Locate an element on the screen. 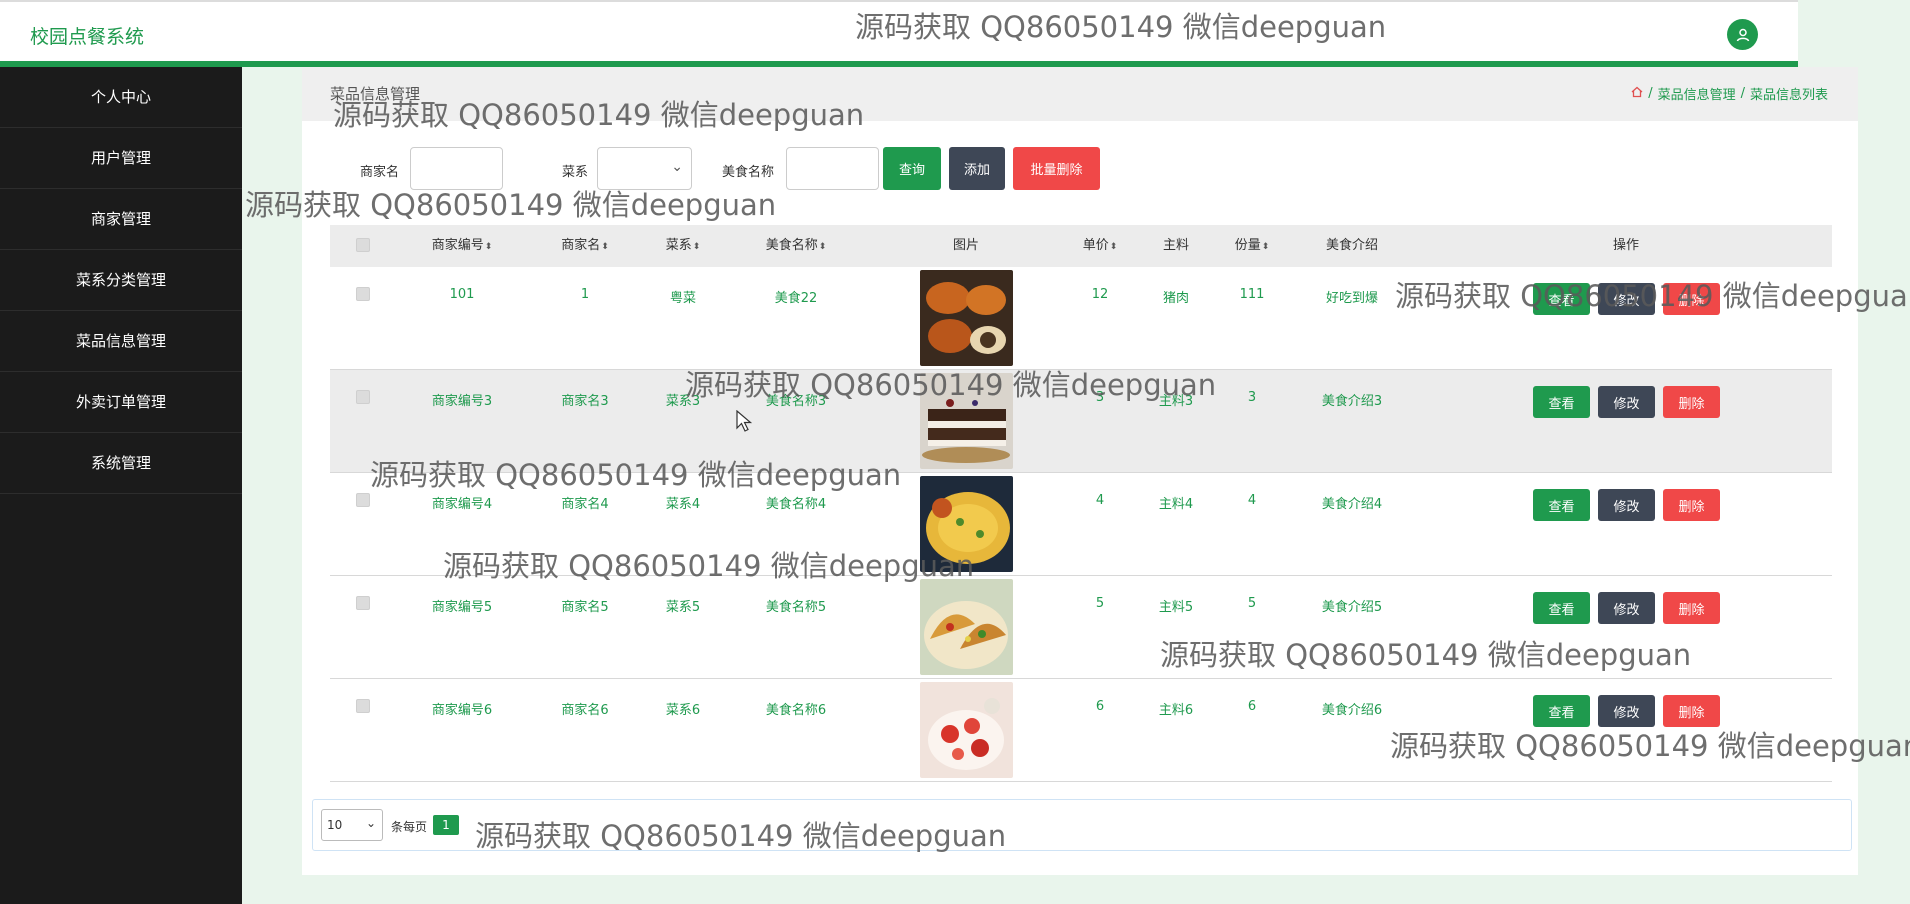 Image resolution: width=1910 pixels, height=904 pixels. header-food-name: 美食名称⬍ is located at coordinates (796, 246).